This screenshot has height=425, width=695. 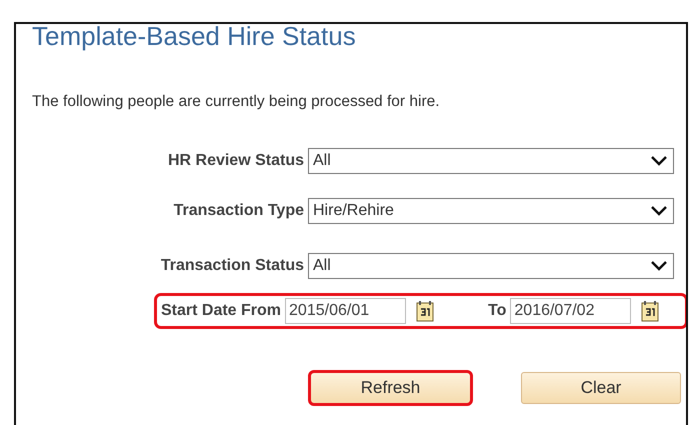 I want to click on dropdown-field: Hire/Rehire, so click(x=491, y=211).